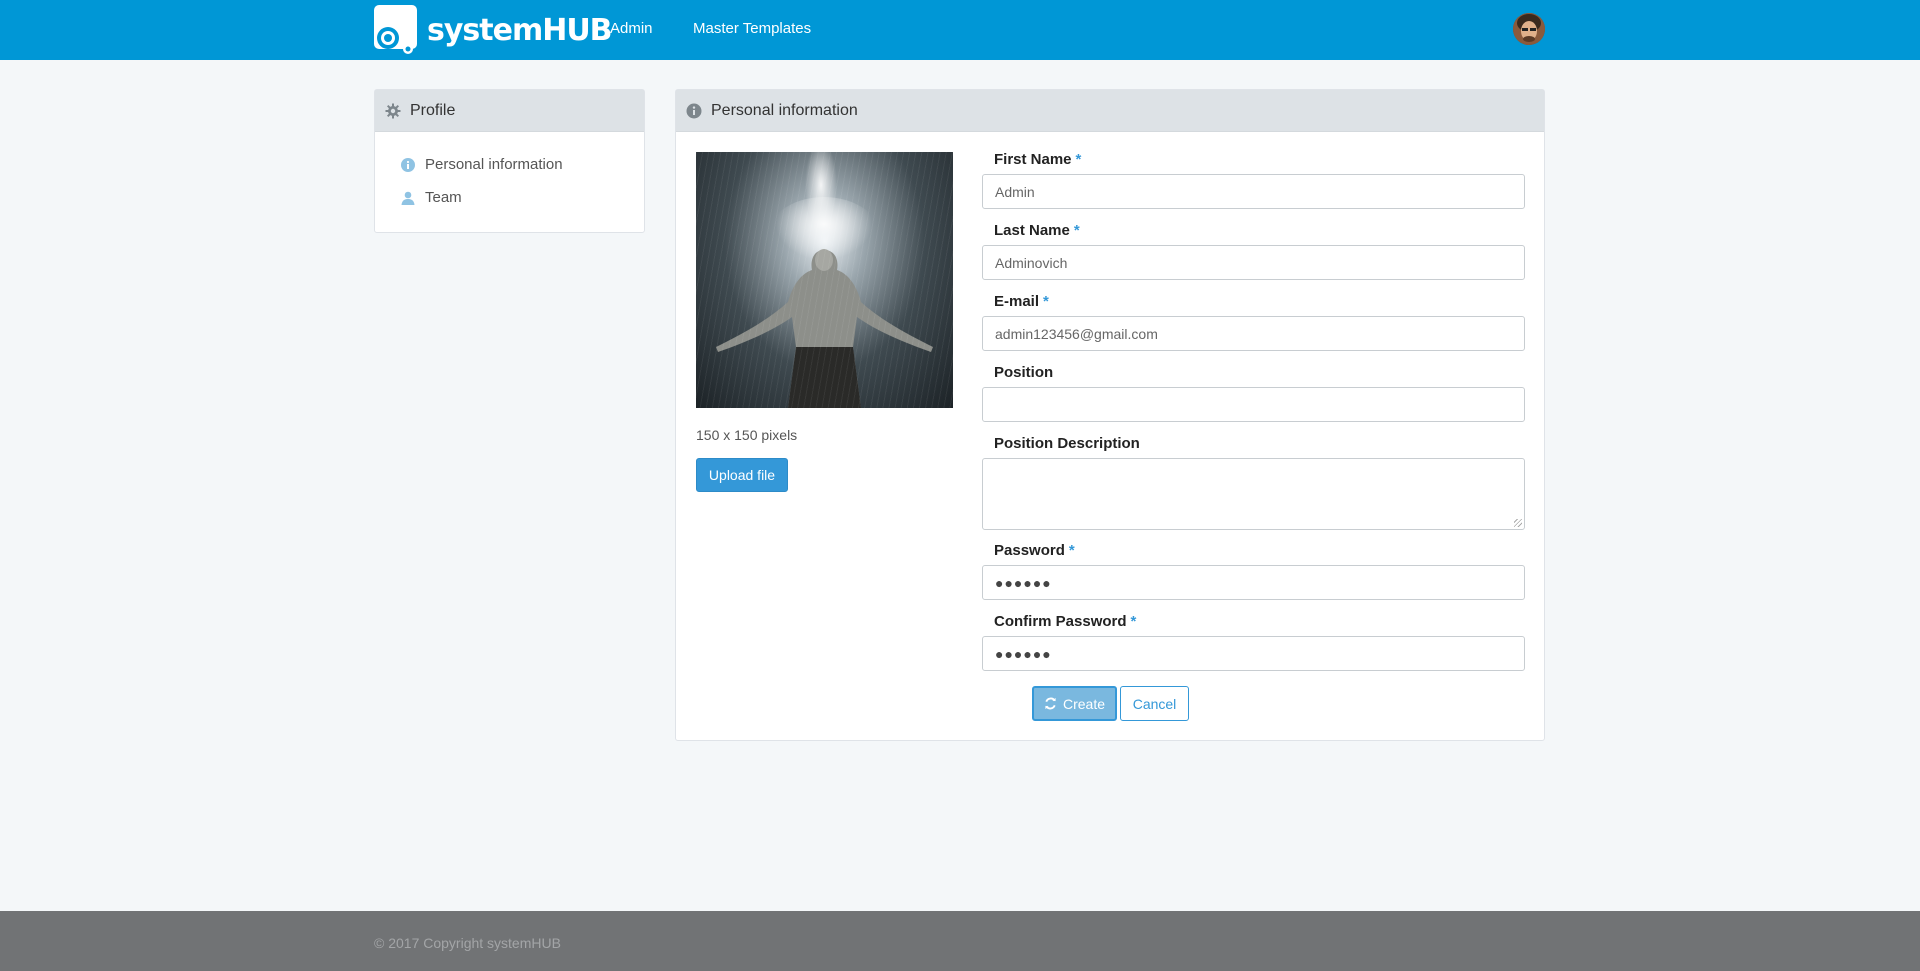  What do you see at coordinates (467, 943) in the screenshot?
I see `copyright-text: © 2017 Copyright systemHUB` at bounding box center [467, 943].